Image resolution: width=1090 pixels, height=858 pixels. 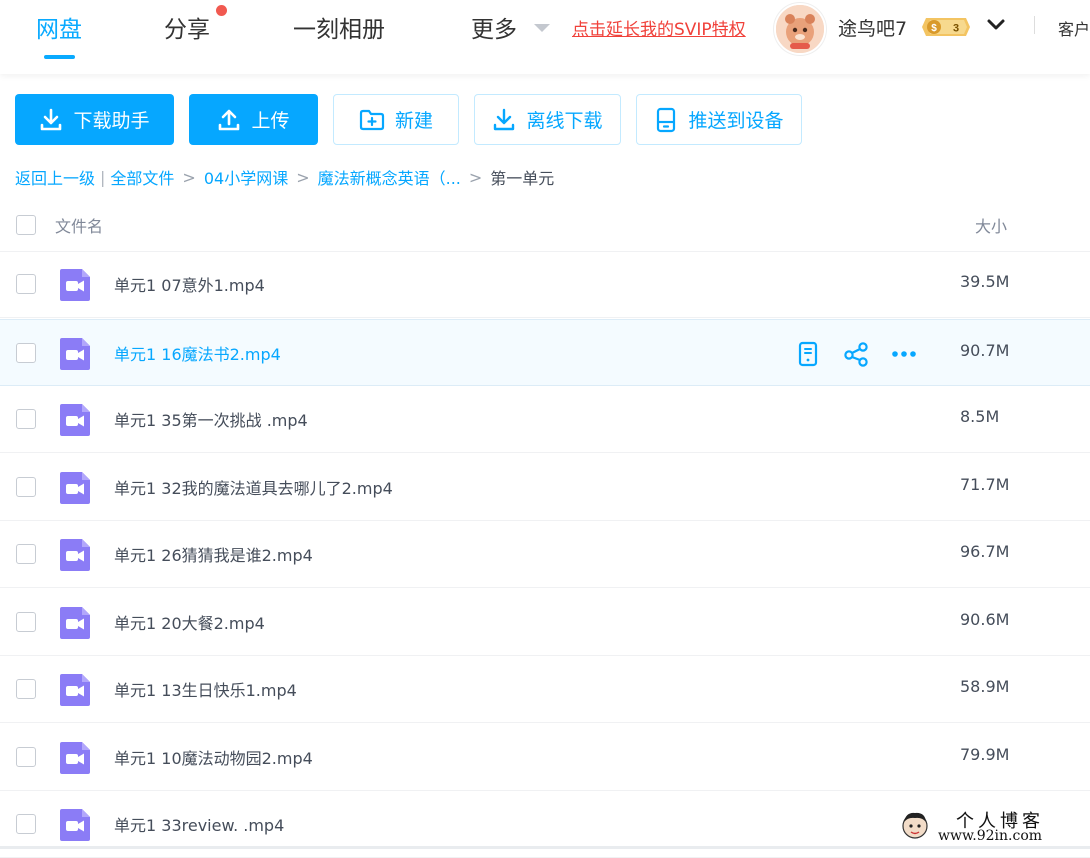 I want to click on breadcrumb-current: 第一单元, so click(x=522, y=178).